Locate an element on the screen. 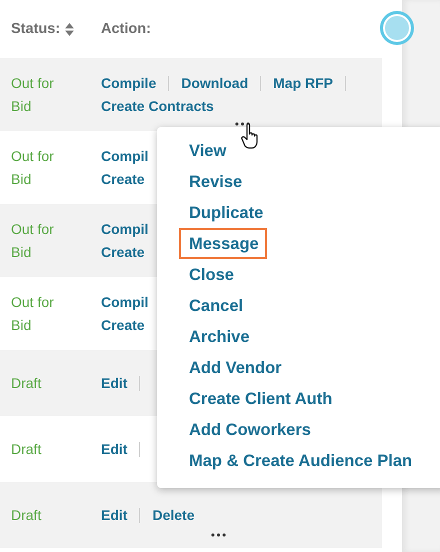 The height and width of the screenshot is (552, 440). menu-item: Archive is located at coordinates (218, 336).